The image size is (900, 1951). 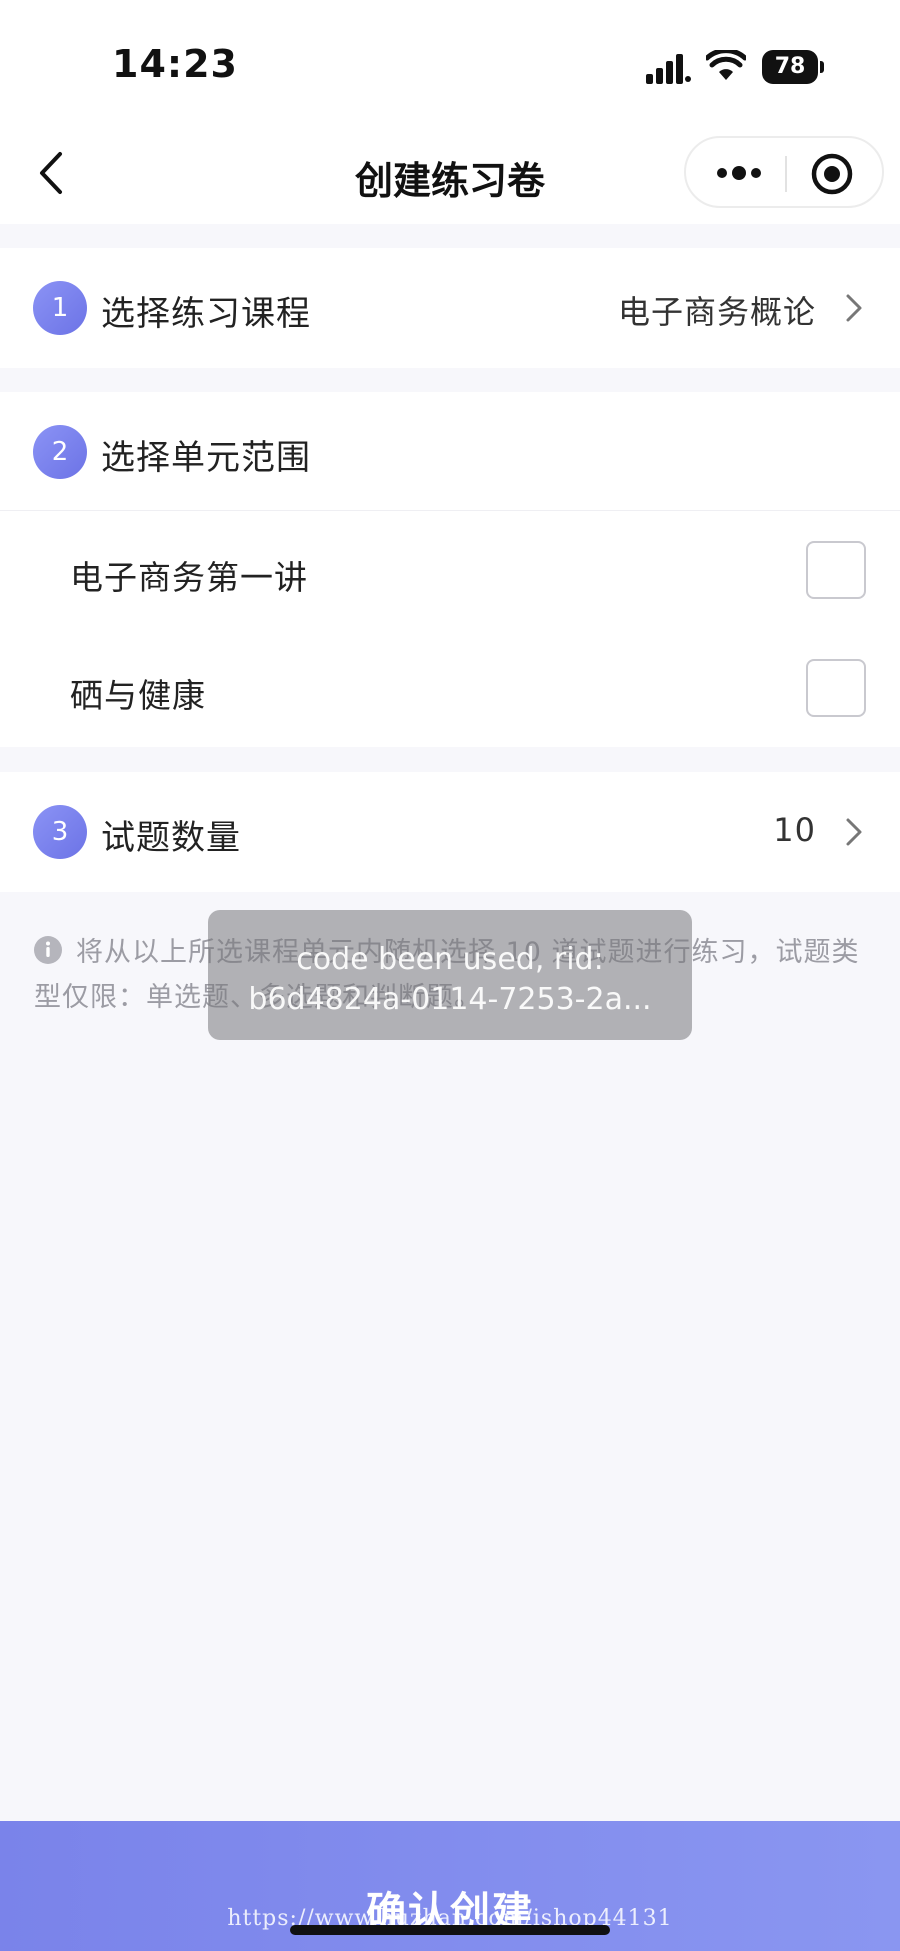 What do you see at coordinates (794, 830) in the screenshot?
I see `question-count-value: 10` at bounding box center [794, 830].